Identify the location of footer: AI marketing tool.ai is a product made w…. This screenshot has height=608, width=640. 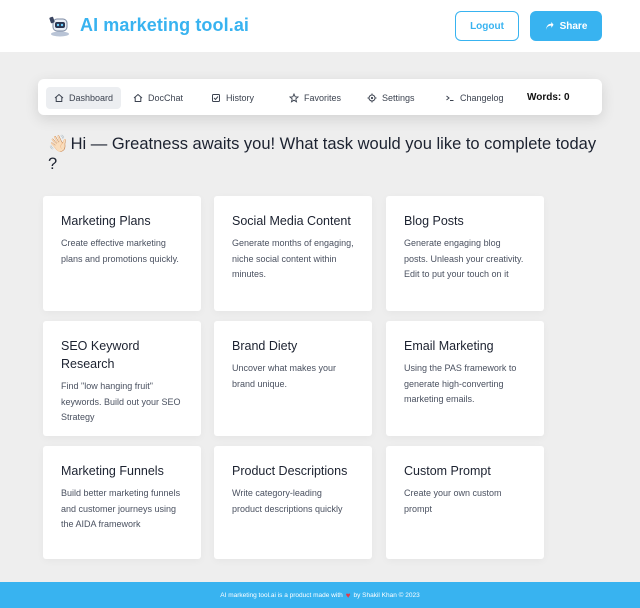
(320, 595).